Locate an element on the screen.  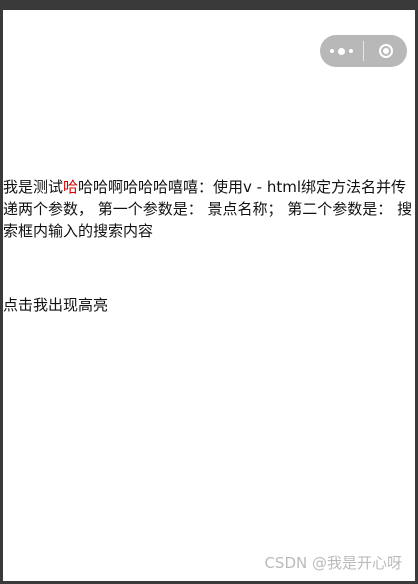
mini-program-capsule is located at coordinates (363, 51).